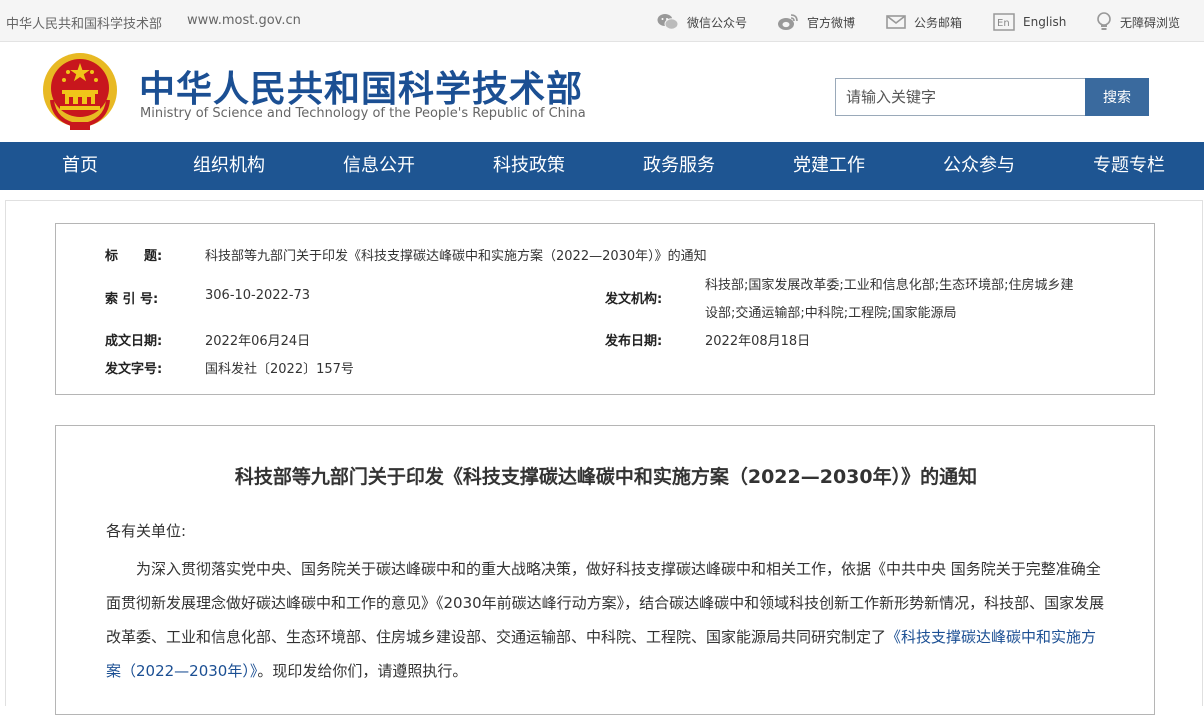 The image size is (1204, 715). Describe the element at coordinates (529, 166) in the screenshot. I see `nav-item-policy: 科技政策` at that location.